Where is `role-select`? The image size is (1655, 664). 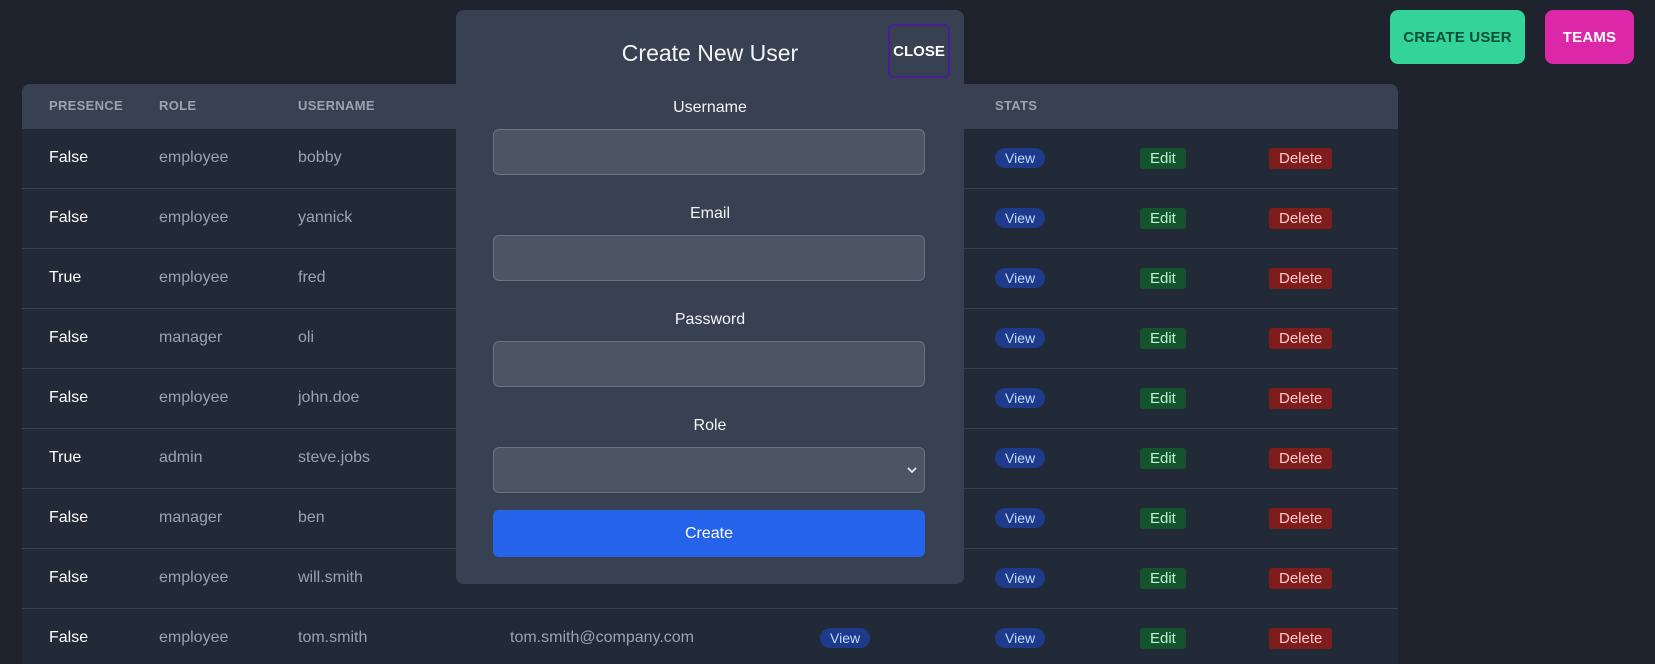 role-select is located at coordinates (709, 470).